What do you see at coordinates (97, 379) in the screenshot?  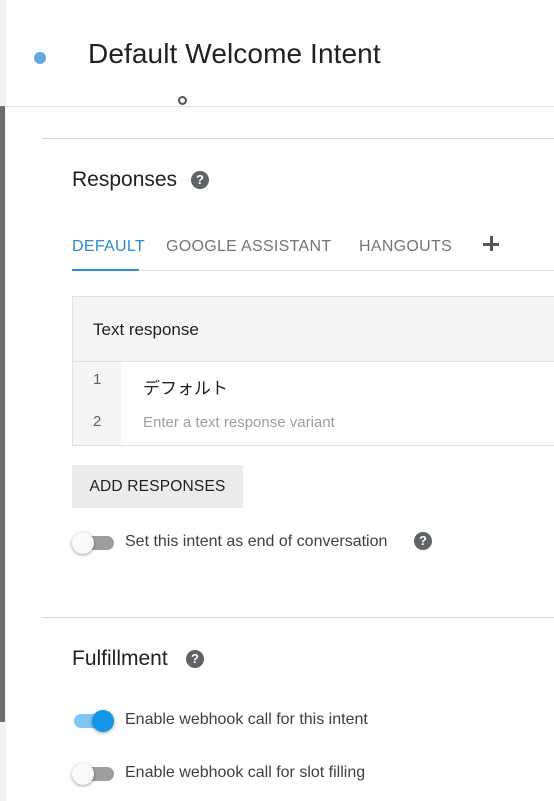 I see `row-number-1: 1` at bounding box center [97, 379].